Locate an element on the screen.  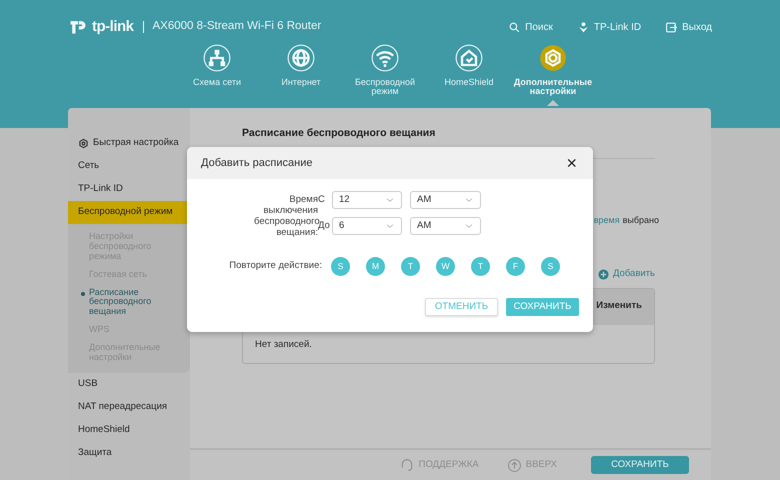
network-icon is located at coordinates (217, 58).